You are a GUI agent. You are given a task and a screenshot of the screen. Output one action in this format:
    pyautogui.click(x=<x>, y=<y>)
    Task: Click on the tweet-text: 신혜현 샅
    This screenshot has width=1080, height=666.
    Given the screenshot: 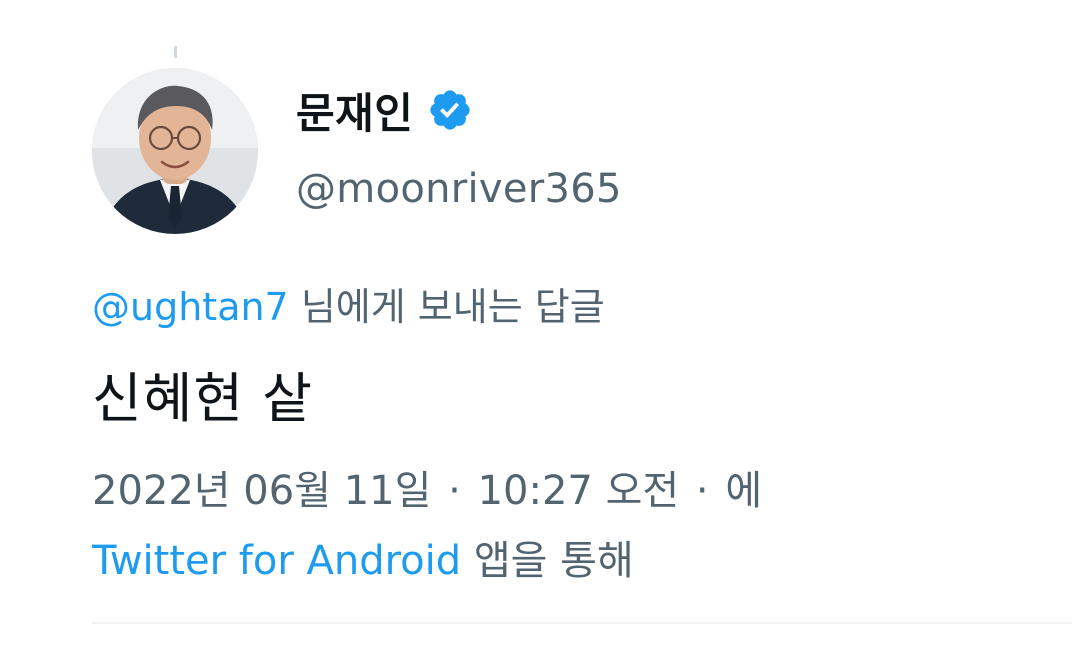 What is the action you would take?
    pyautogui.click(x=202, y=398)
    